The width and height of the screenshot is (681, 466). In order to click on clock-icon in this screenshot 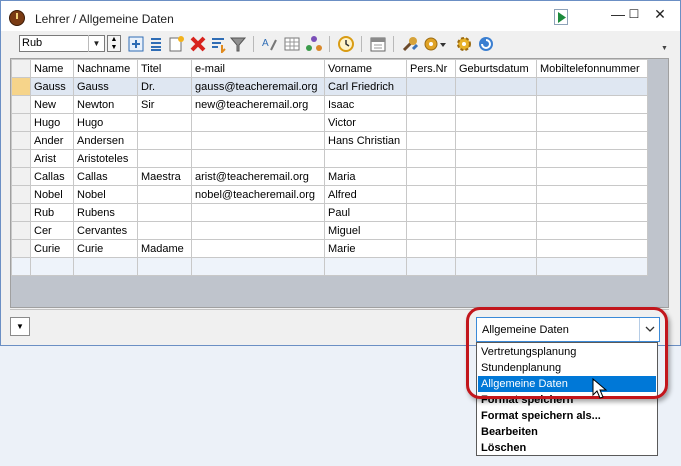, I will do `click(346, 44)`.